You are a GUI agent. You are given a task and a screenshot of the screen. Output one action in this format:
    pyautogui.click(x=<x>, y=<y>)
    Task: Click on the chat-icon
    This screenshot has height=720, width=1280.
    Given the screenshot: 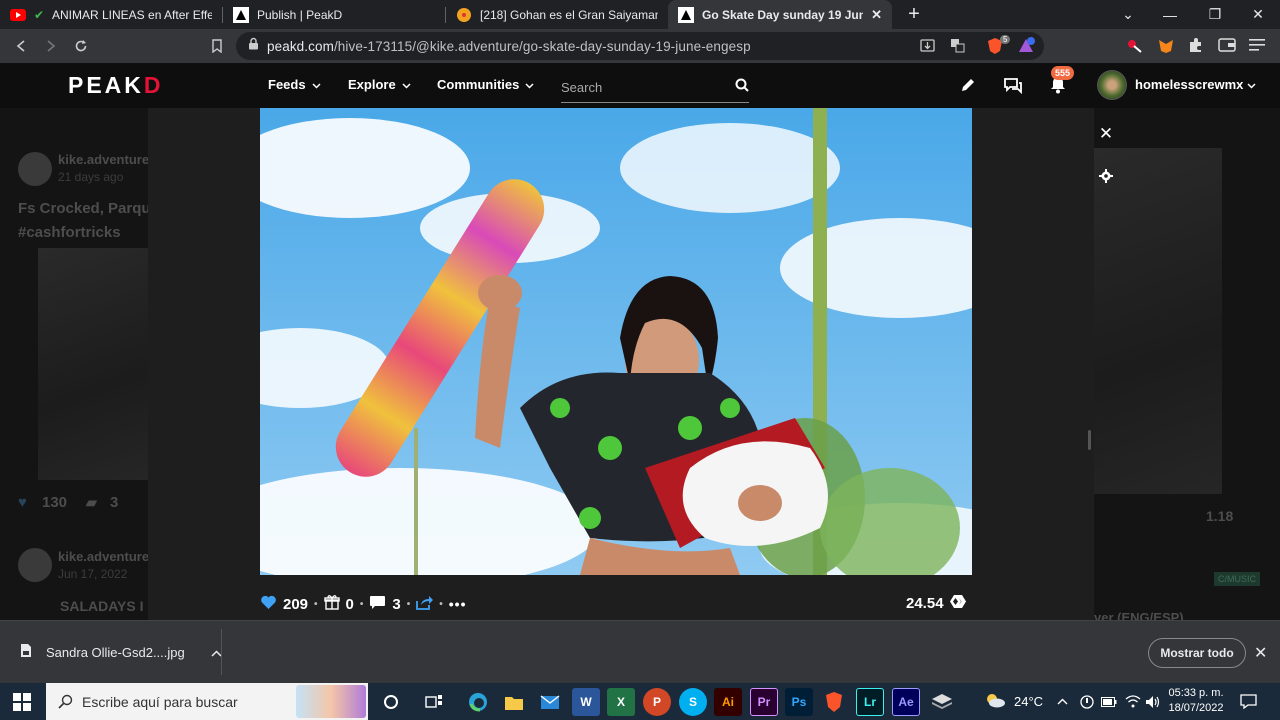 What is the action you would take?
    pyautogui.click(x=1013, y=85)
    